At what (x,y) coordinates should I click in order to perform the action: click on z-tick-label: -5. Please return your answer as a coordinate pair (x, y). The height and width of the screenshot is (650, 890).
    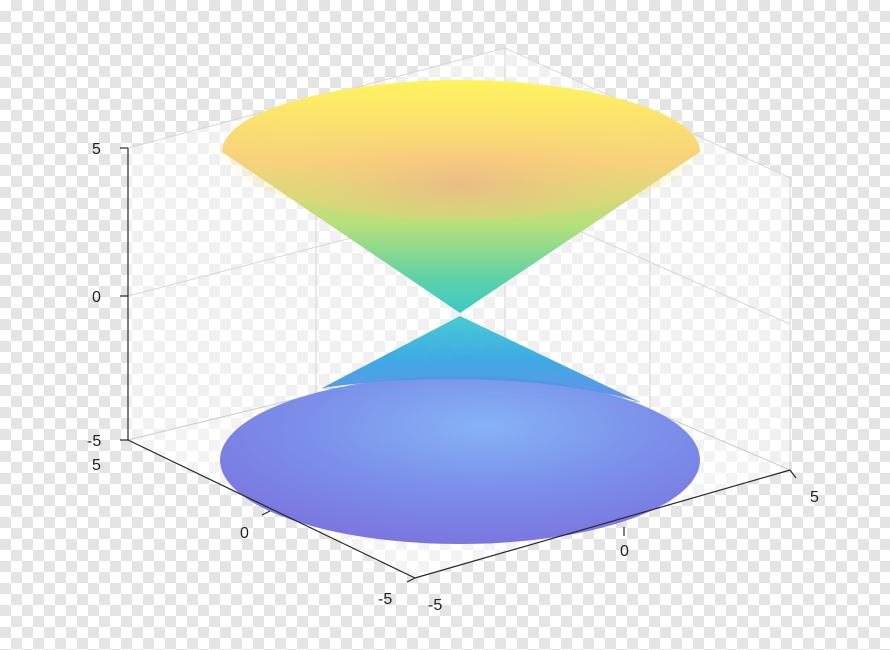
    Looking at the image, I should click on (94, 441).